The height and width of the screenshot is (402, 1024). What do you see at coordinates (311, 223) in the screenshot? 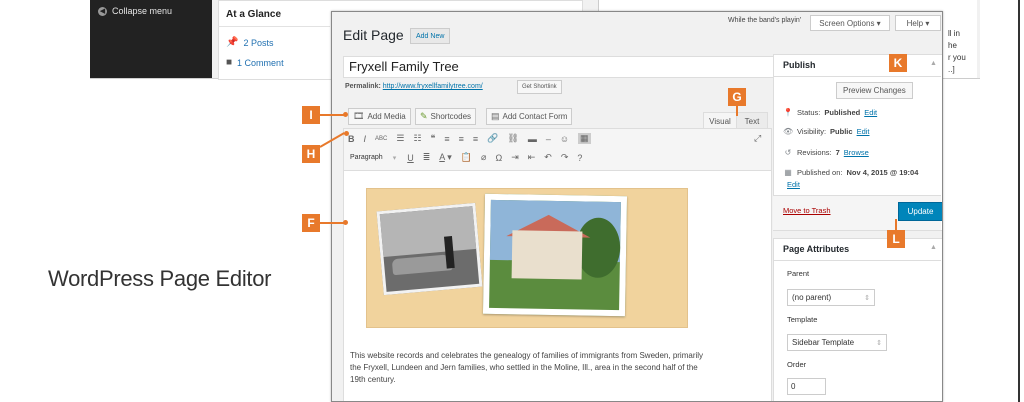
I see `callout-f: F` at bounding box center [311, 223].